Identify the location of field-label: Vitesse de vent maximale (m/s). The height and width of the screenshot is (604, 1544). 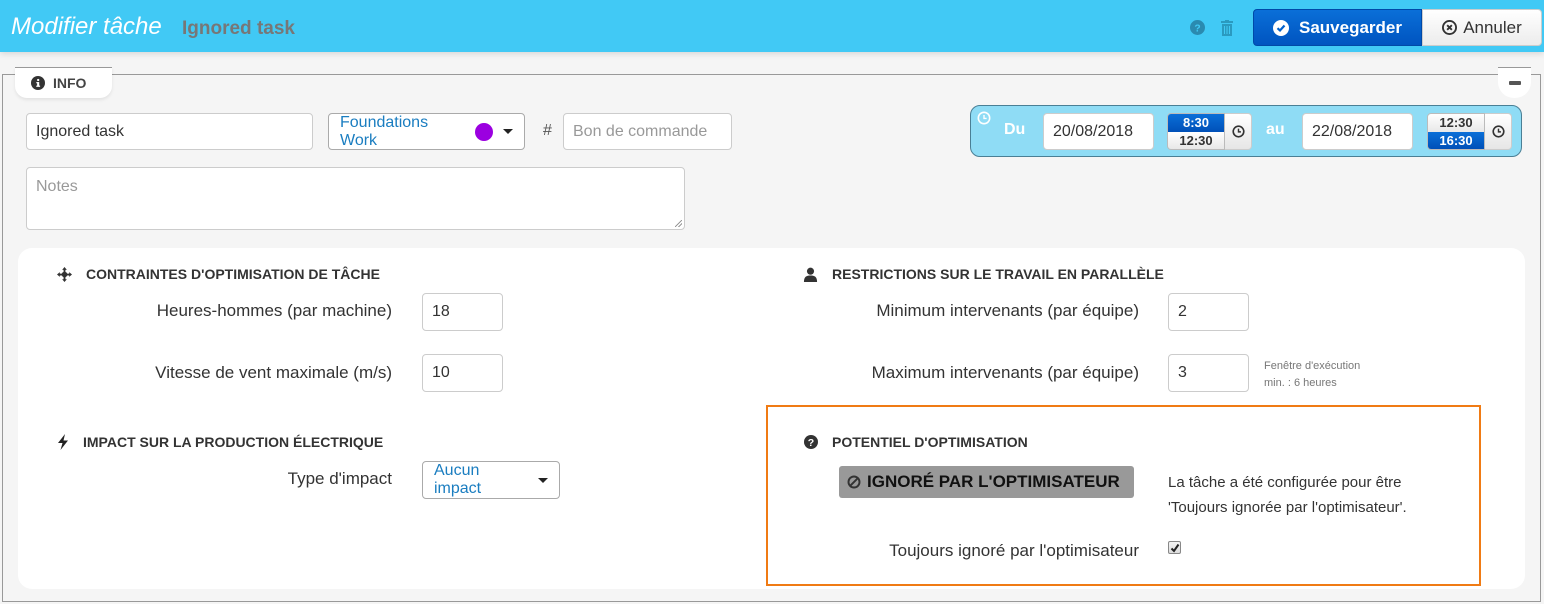
(273, 372).